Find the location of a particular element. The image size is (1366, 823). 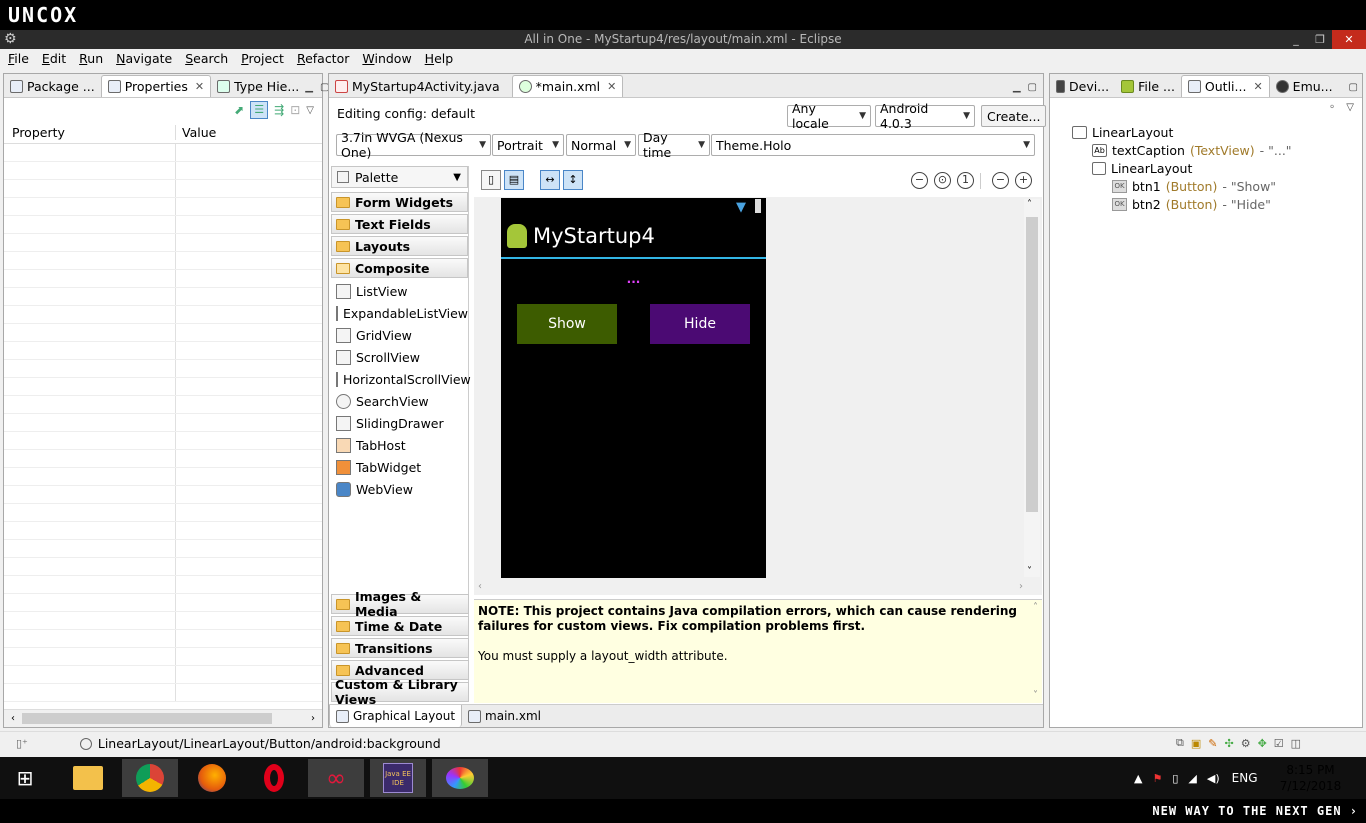

tab-main-xml: *main.xml ✕ is located at coordinates (567, 86).